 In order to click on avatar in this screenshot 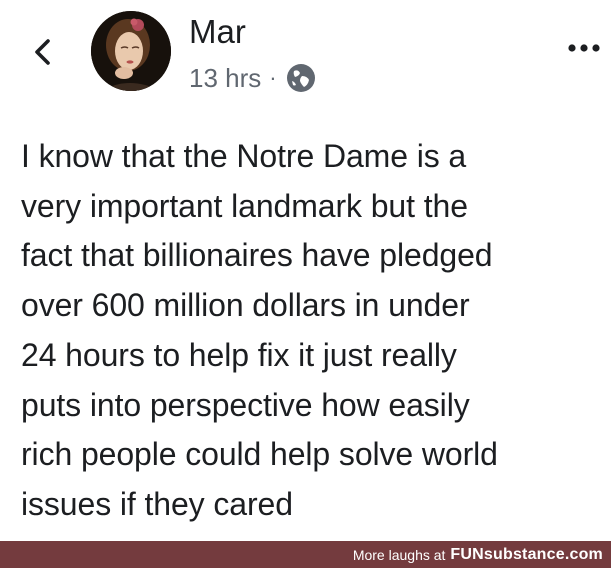, I will do `click(131, 51)`.